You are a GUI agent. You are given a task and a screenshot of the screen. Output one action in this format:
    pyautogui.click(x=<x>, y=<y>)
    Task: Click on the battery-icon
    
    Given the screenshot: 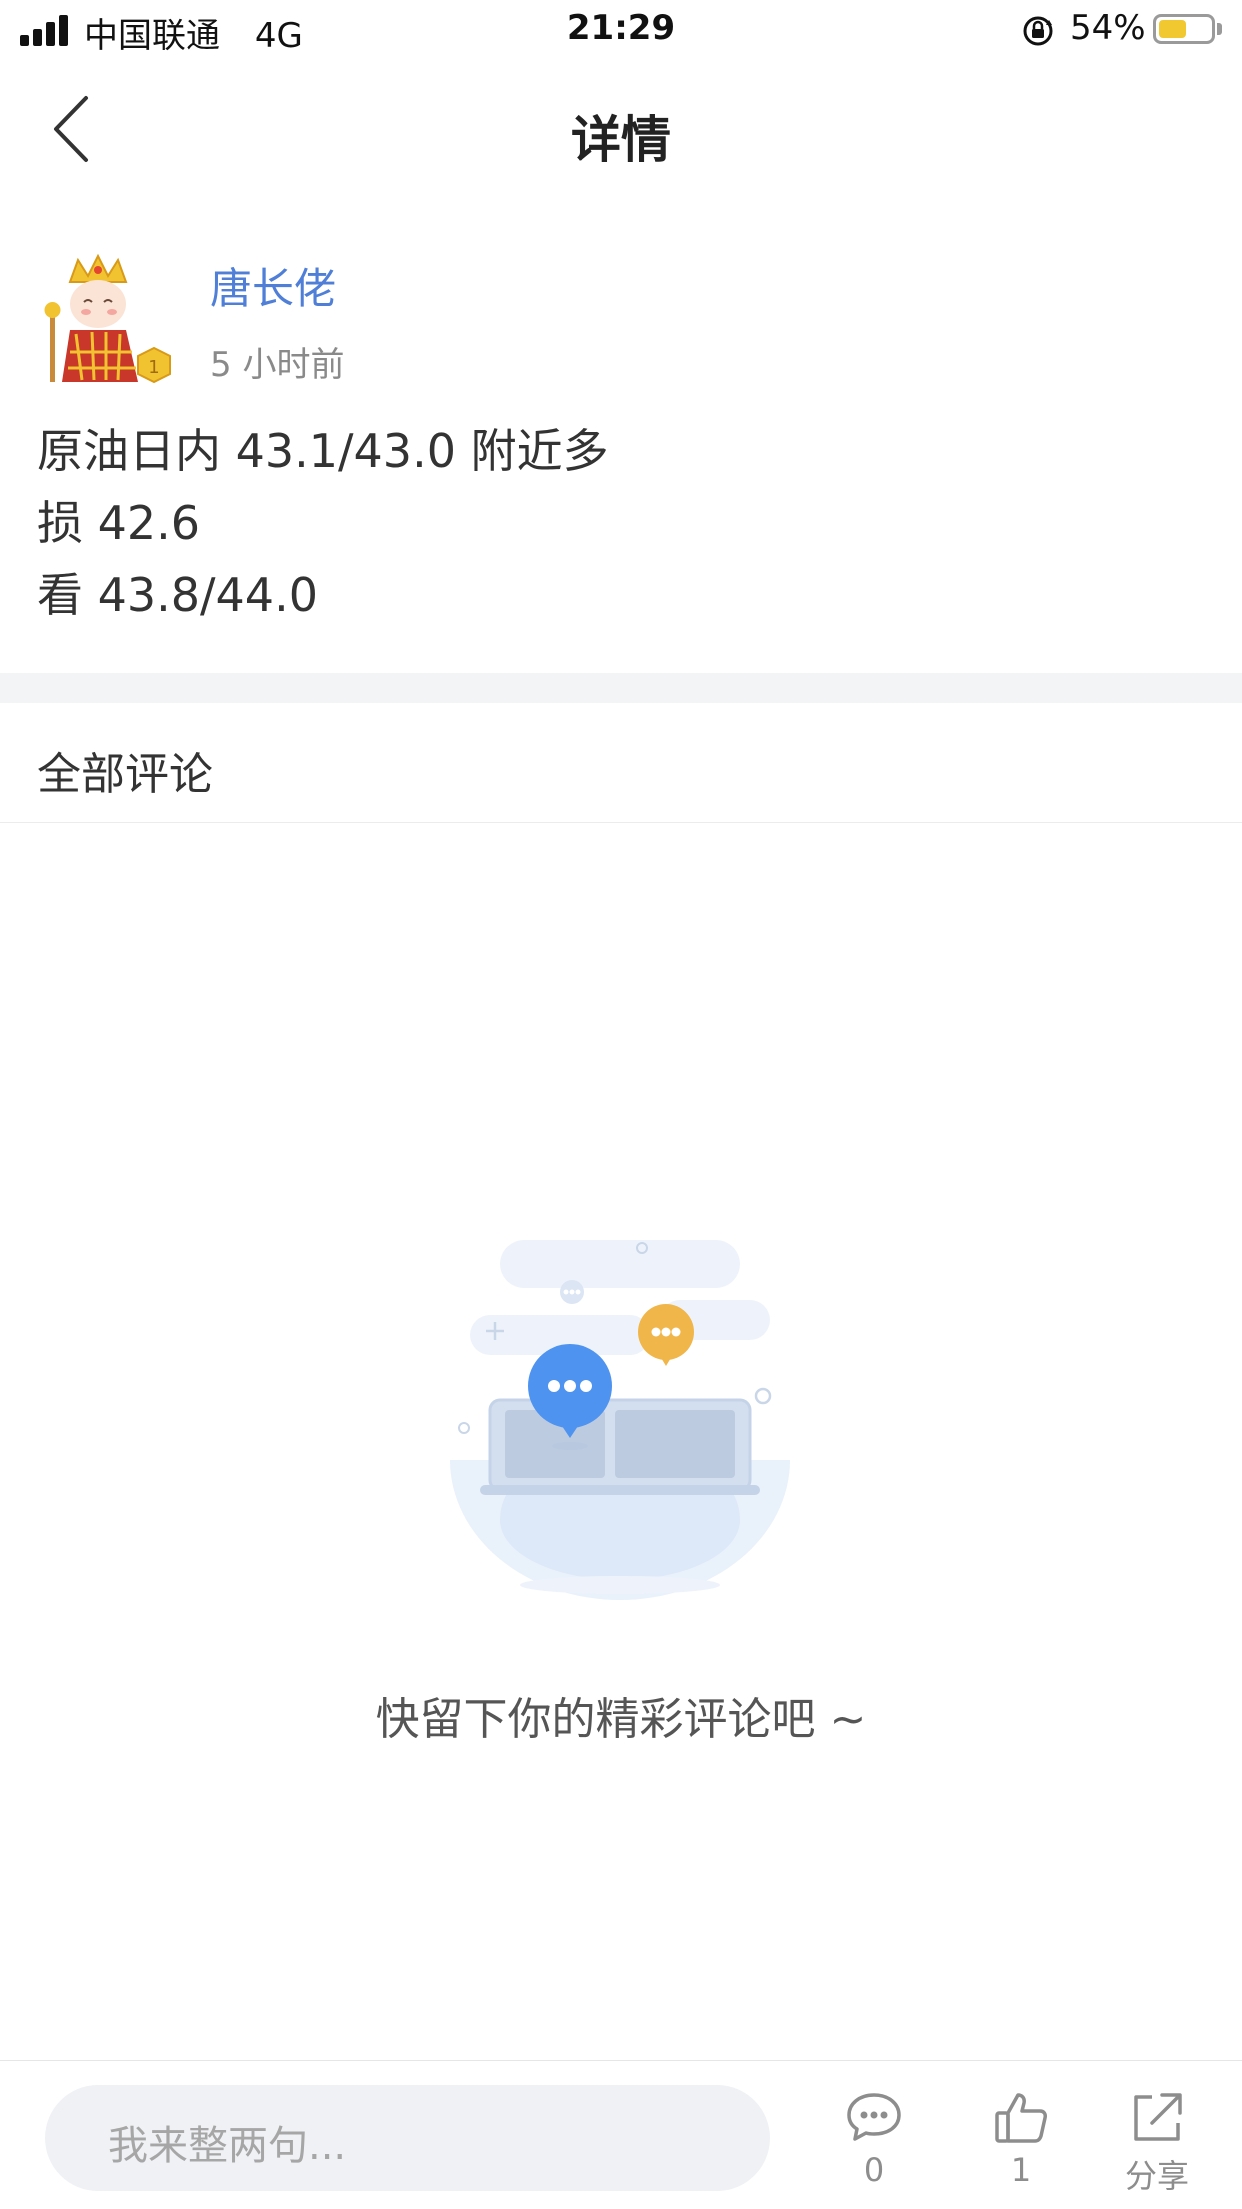 What is the action you would take?
    pyautogui.click(x=1184, y=29)
    